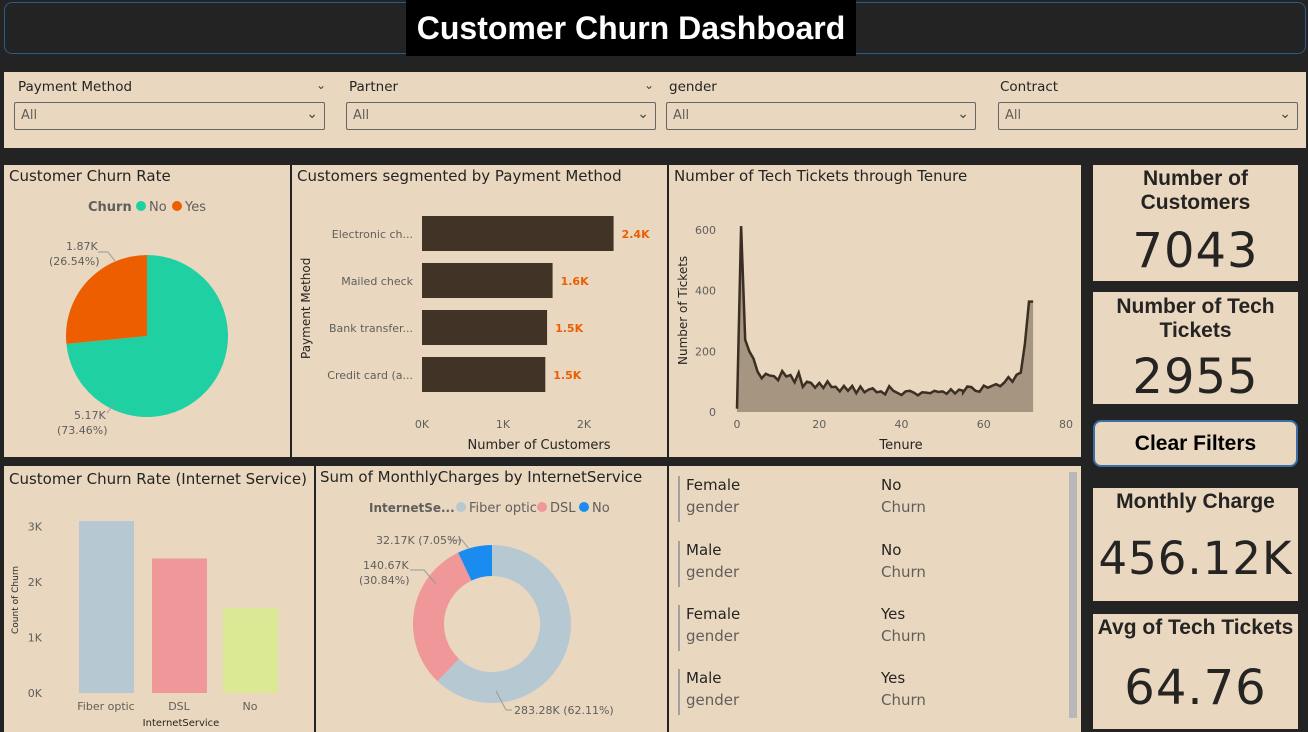 This screenshot has width=1308, height=732. Describe the element at coordinates (984, 424) in the screenshot. I see `x-tick-label: 60` at that location.